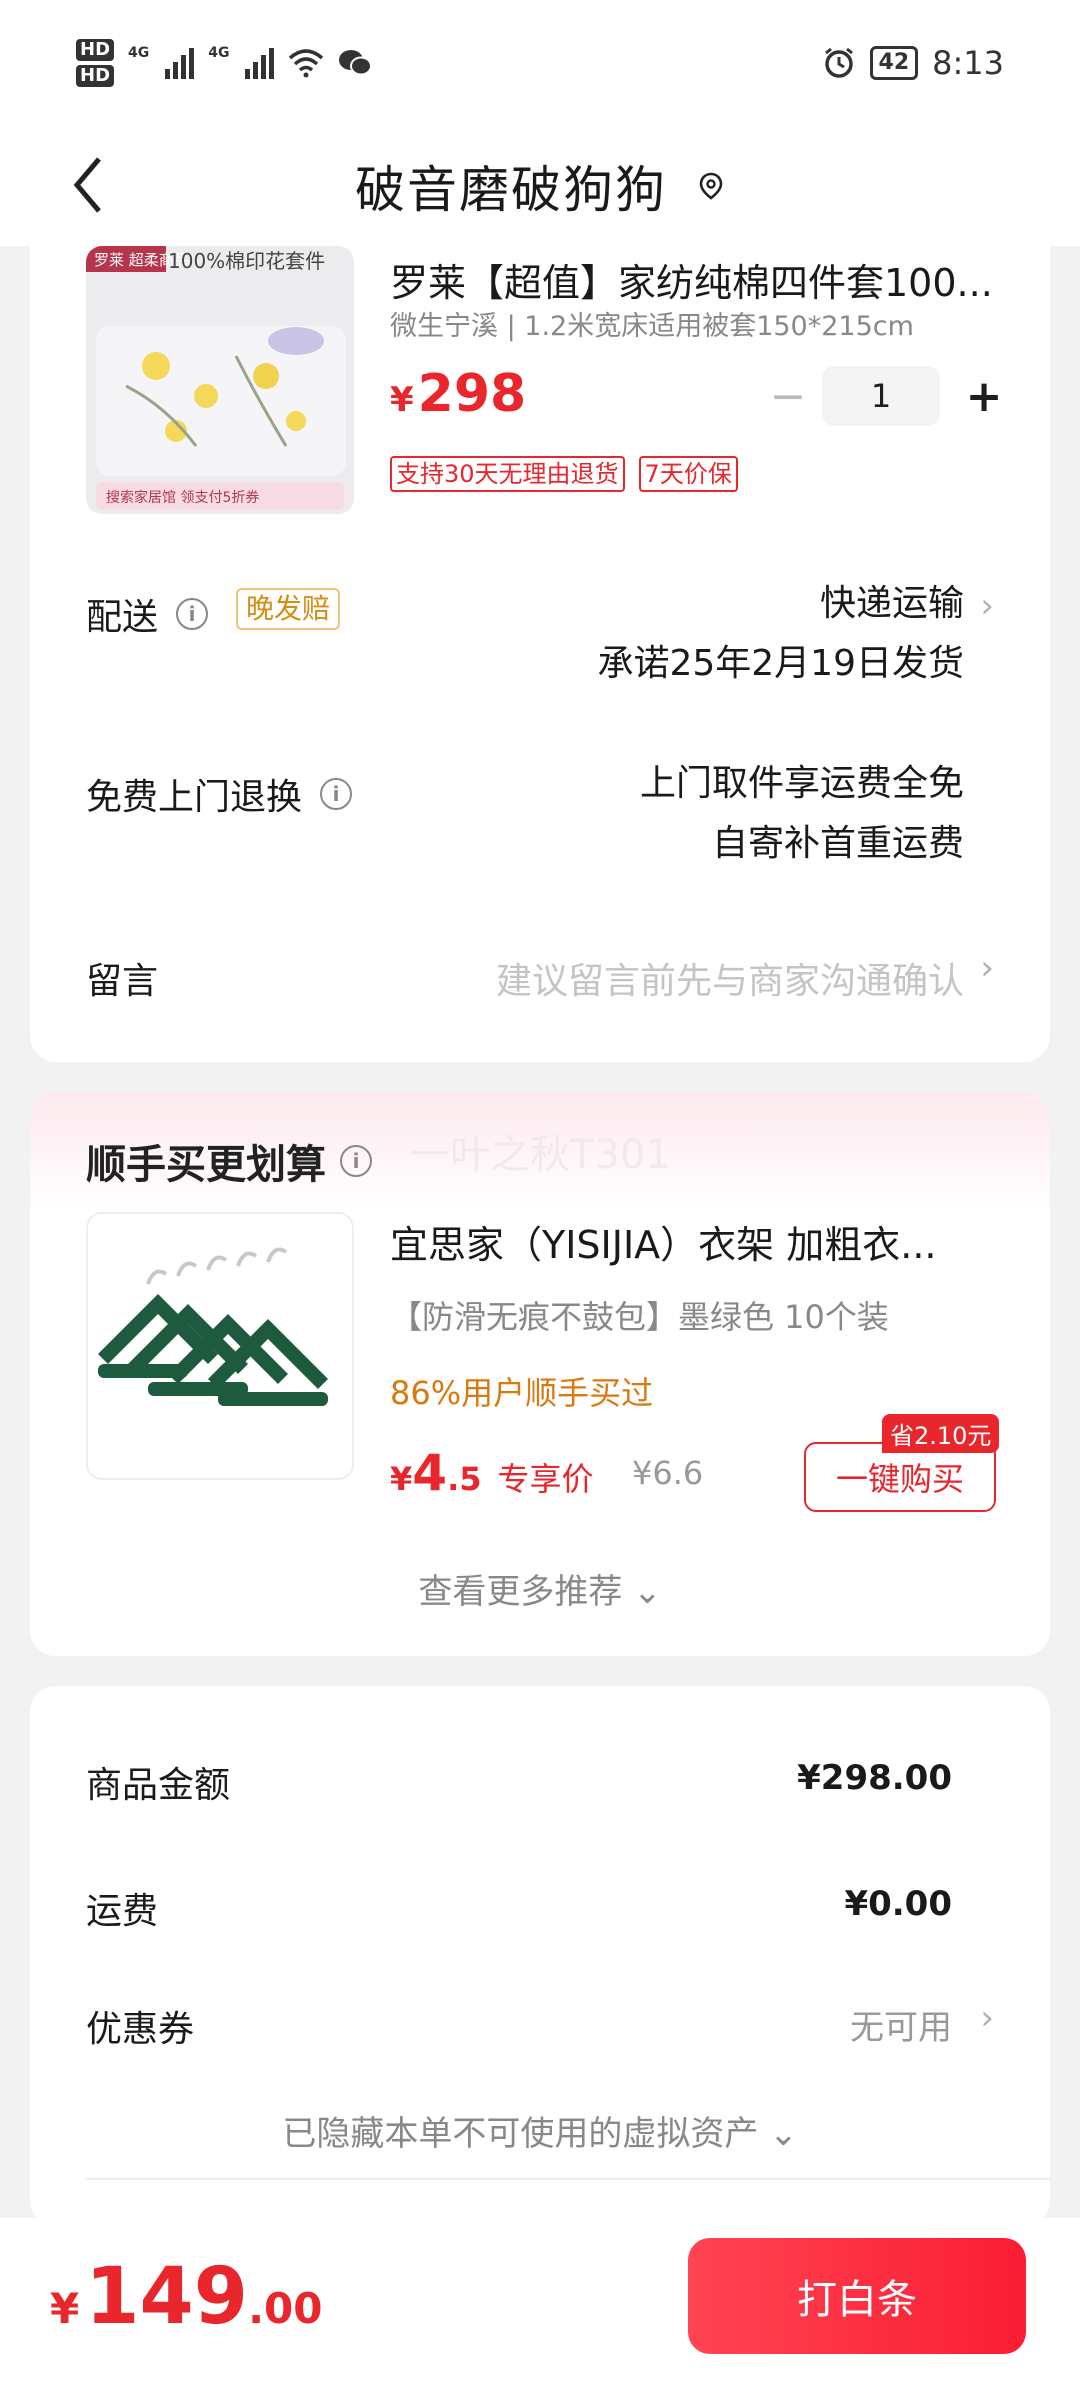 The image size is (1080, 2388). I want to click on battery-icon: 42, so click(894, 63).